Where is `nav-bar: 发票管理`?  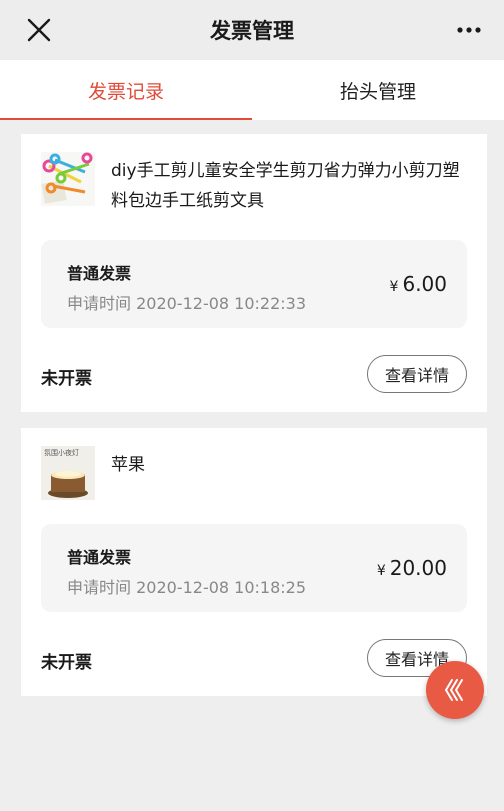 nav-bar: 发票管理 is located at coordinates (252, 30).